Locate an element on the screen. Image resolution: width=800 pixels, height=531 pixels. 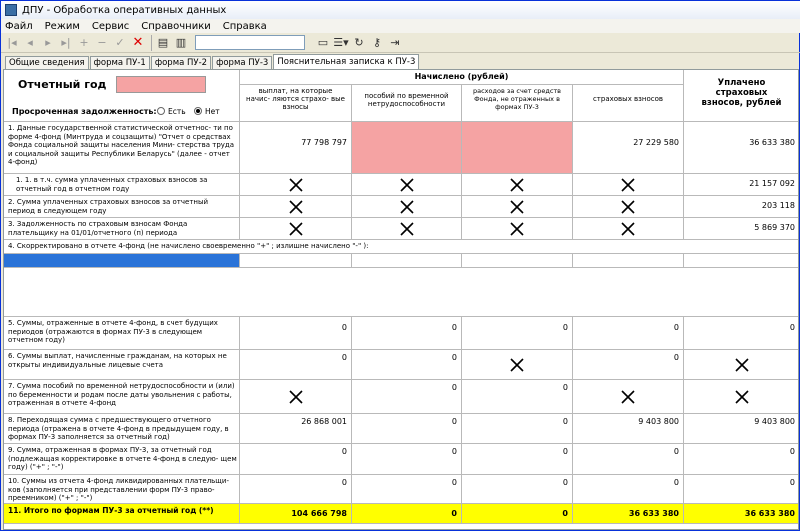
row-6-insurance-accrued: 0 is located at coordinates (628, 365).